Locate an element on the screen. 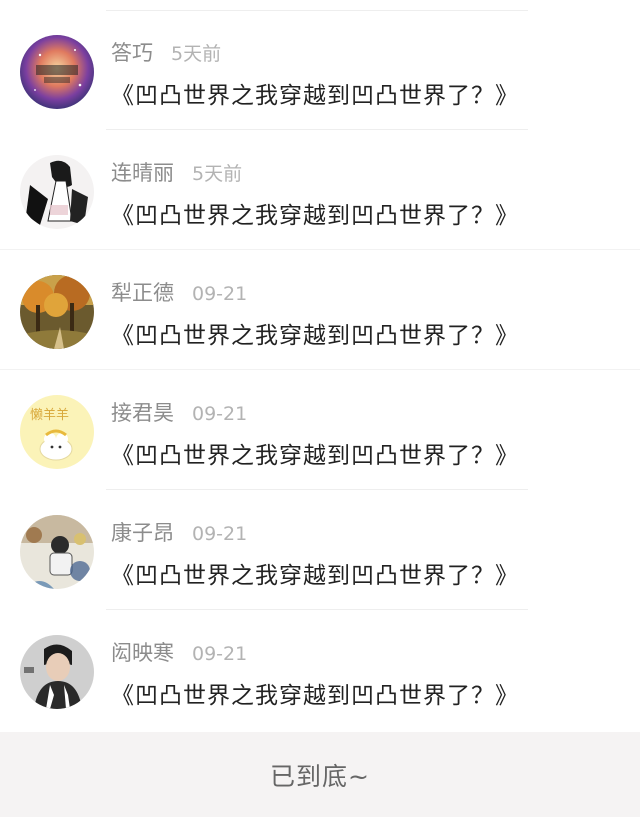  boy-photo-avatar-icon is located at coordinates (57, 672).